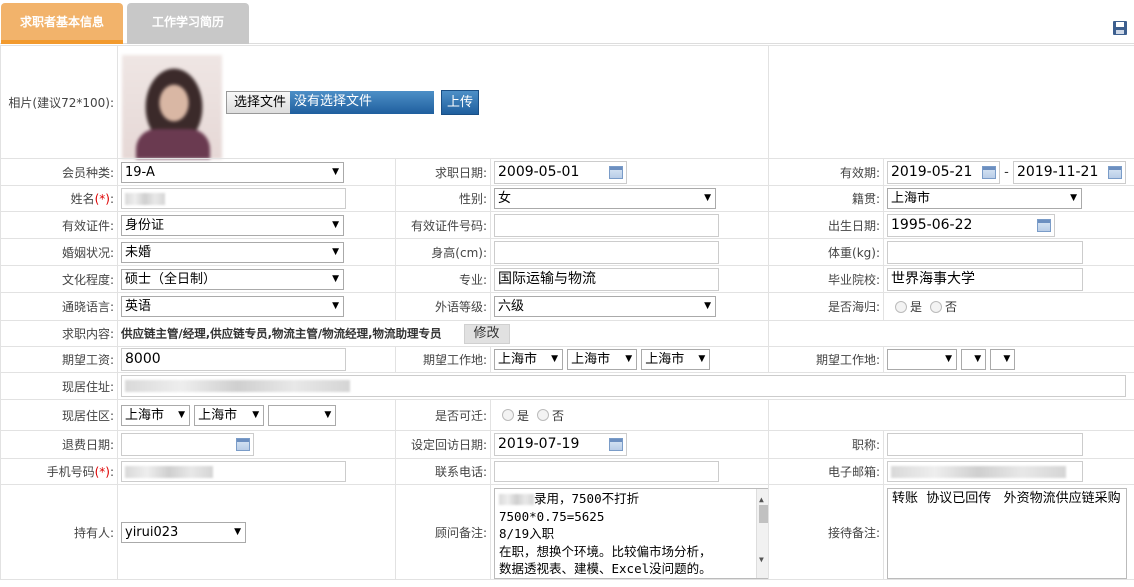 Image resolution: width=1134 pixels, height=587 pixels. I want to click on major-input: 国际运输与物流, so click(606, 279).